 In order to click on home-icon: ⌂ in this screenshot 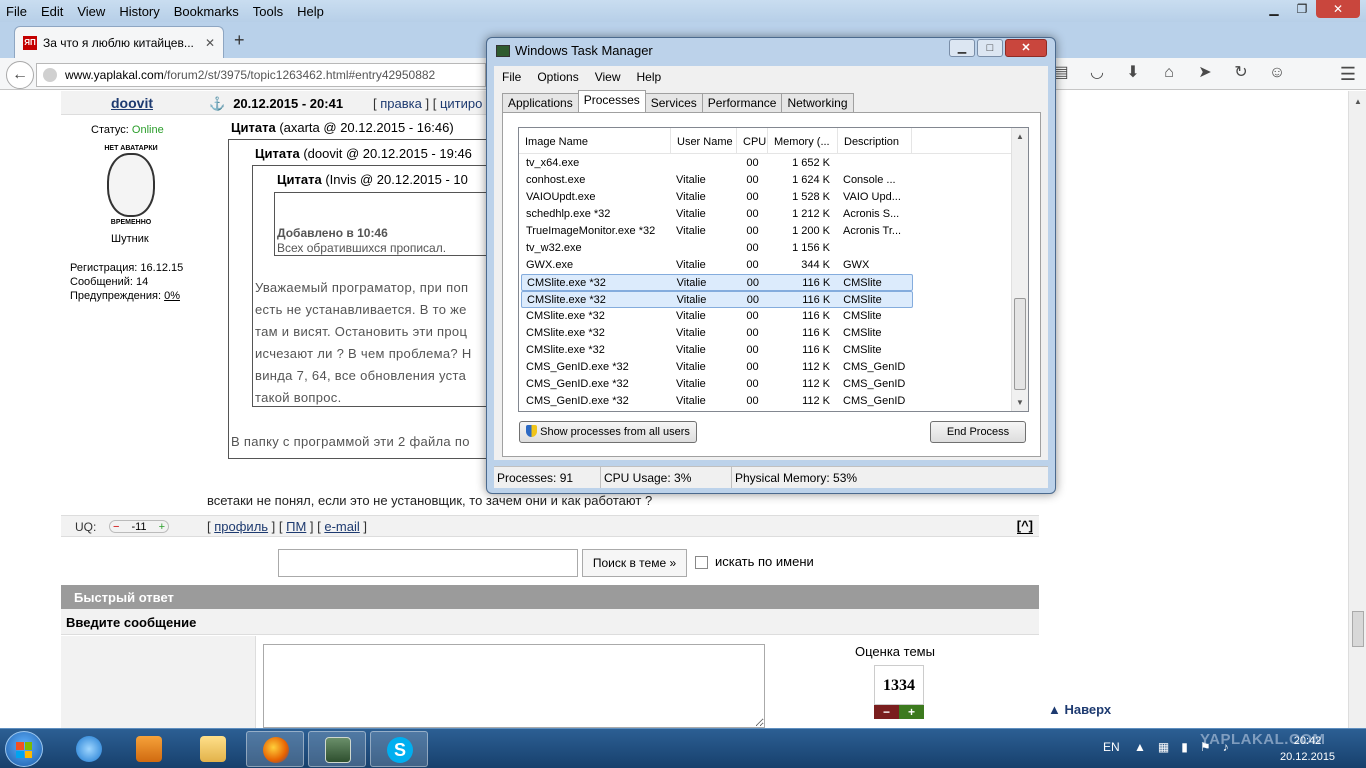, I will do `click(1169, 73)`.